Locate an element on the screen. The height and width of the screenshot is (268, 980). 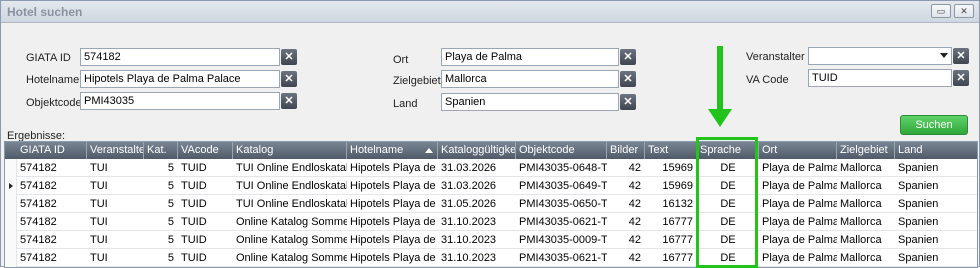
veranstalter-clear-button: ✕ is located at coordinates (961, 56).